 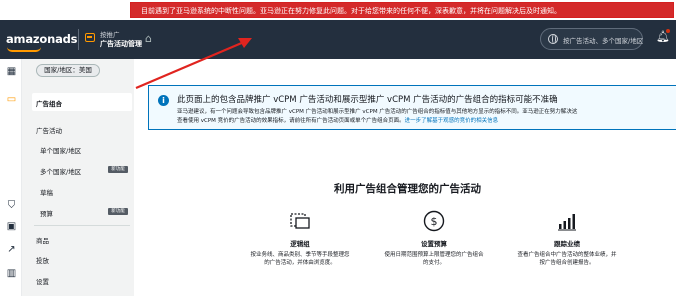 I want to click on nav-page-title: 广告活动管理, so click(x=121, y=44).